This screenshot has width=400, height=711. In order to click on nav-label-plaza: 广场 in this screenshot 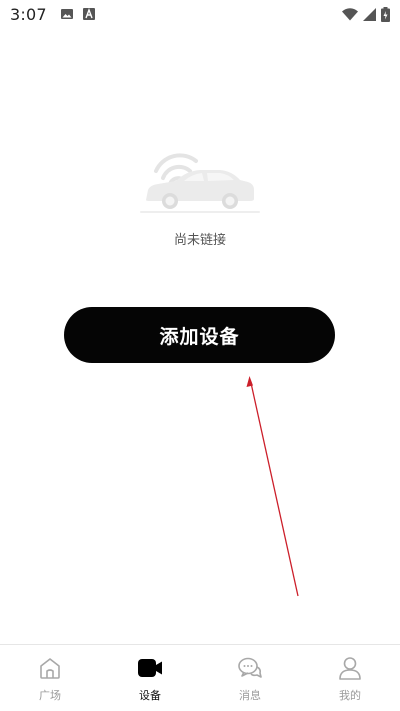, I will do `click(50, 695)`.